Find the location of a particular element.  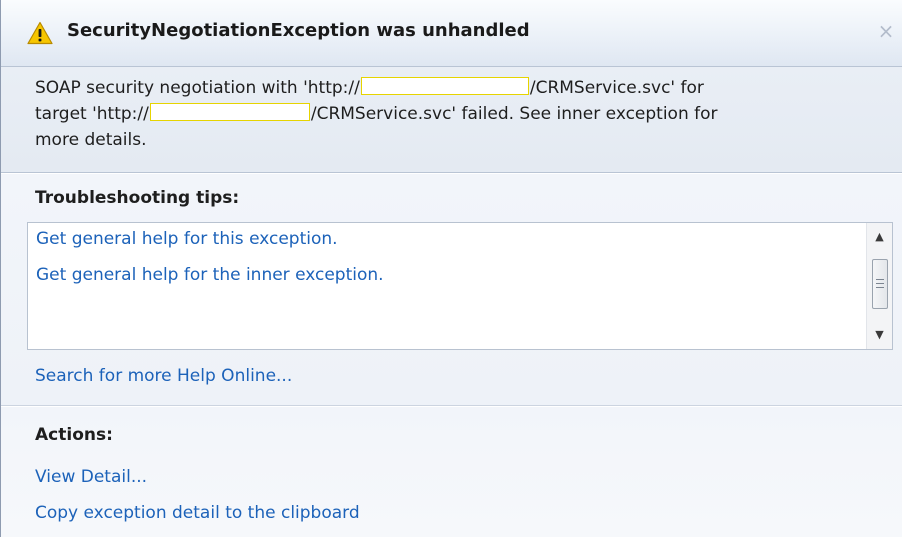

message-line-1-prefix: SOAP security negotiation with 'http:// is located at coordinates (197, 88).